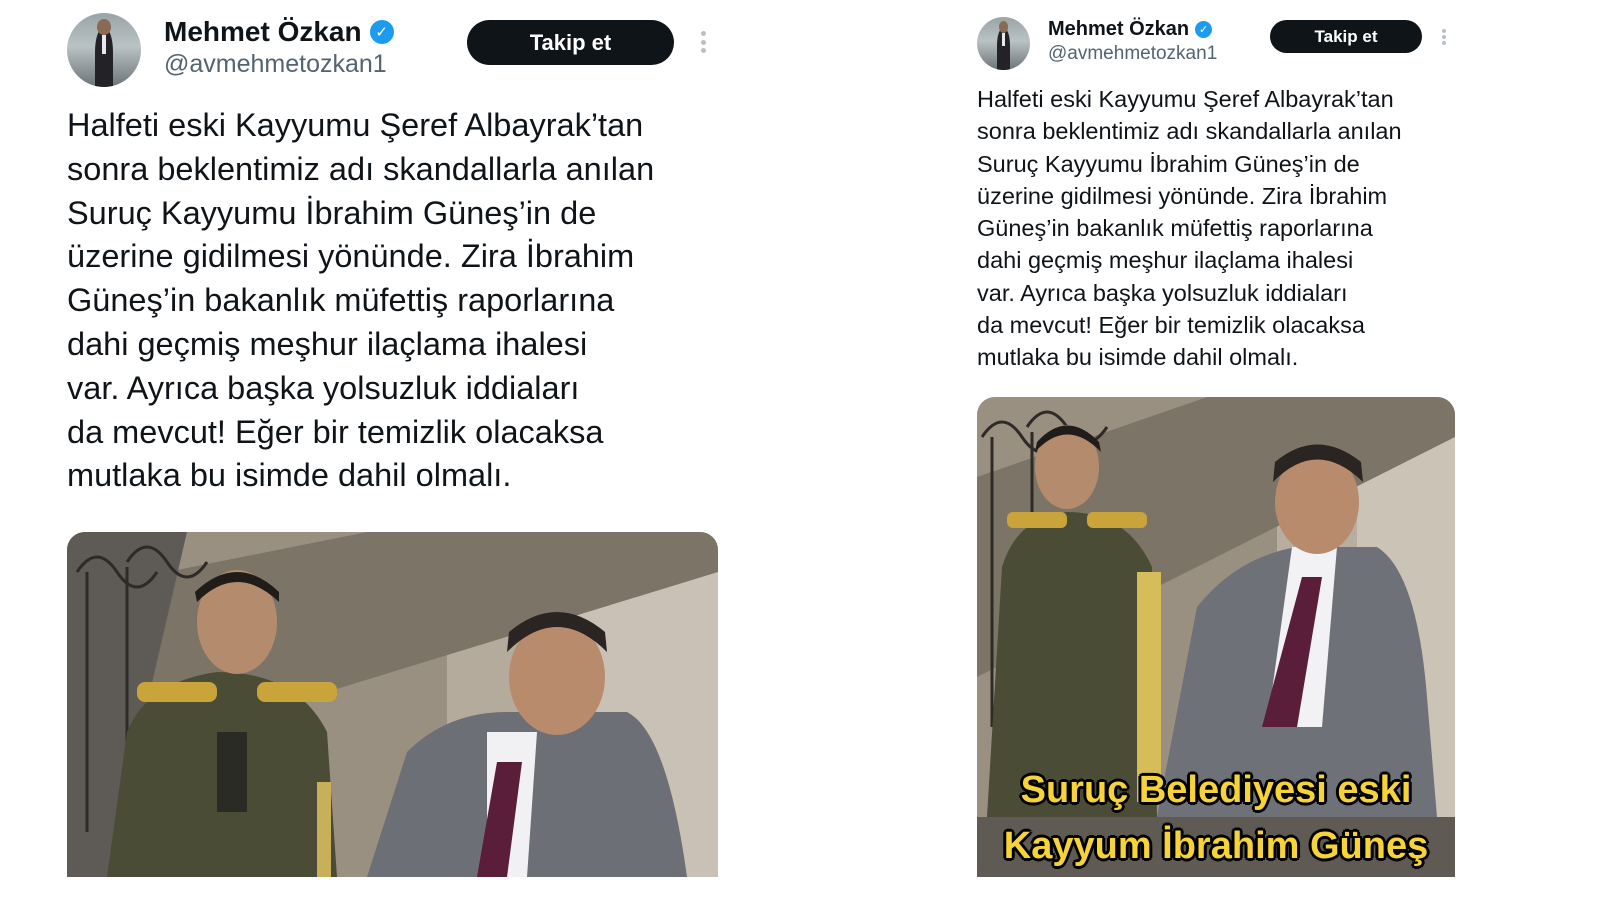 The image size is (1600, 899). What do you see at coordinates (1216, 846) in the screenshot?
I see `video-caption-line-2: Kayyum İbrahim Güneş` at bounding box center [1216, 846].